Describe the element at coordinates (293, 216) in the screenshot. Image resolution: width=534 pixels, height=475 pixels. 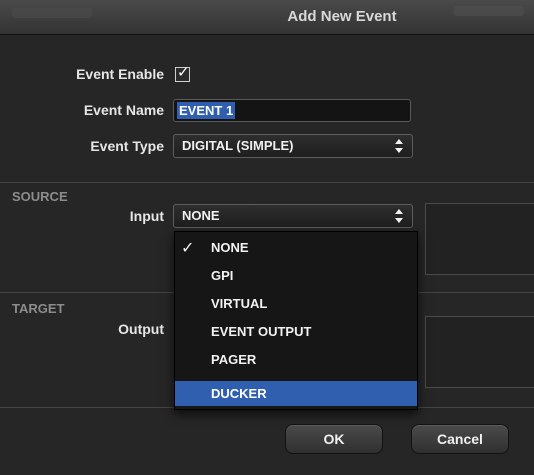
I see `input-select: NONE` at that location.